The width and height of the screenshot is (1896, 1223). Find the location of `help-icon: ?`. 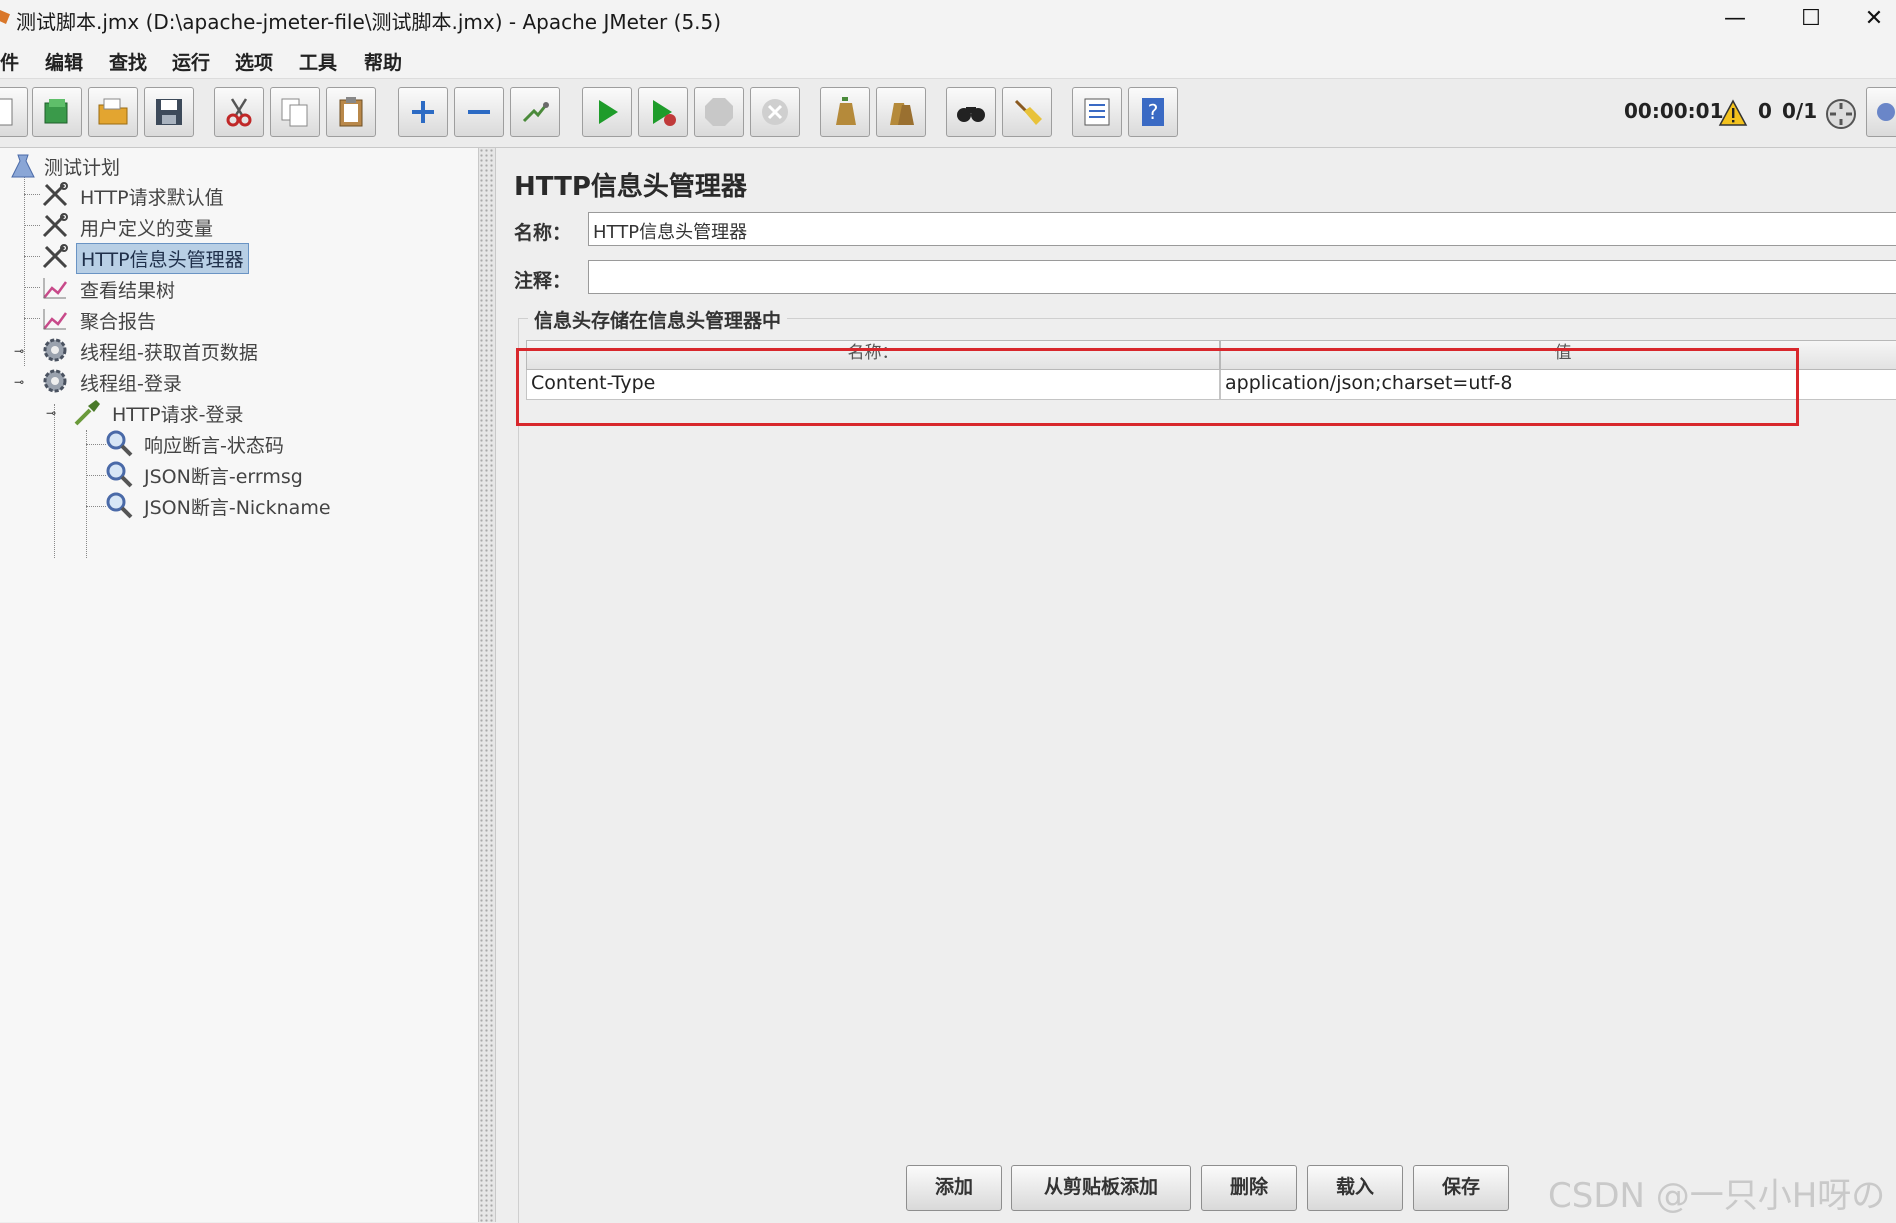

help-icon: ? is located at coordinates (1153, 112).